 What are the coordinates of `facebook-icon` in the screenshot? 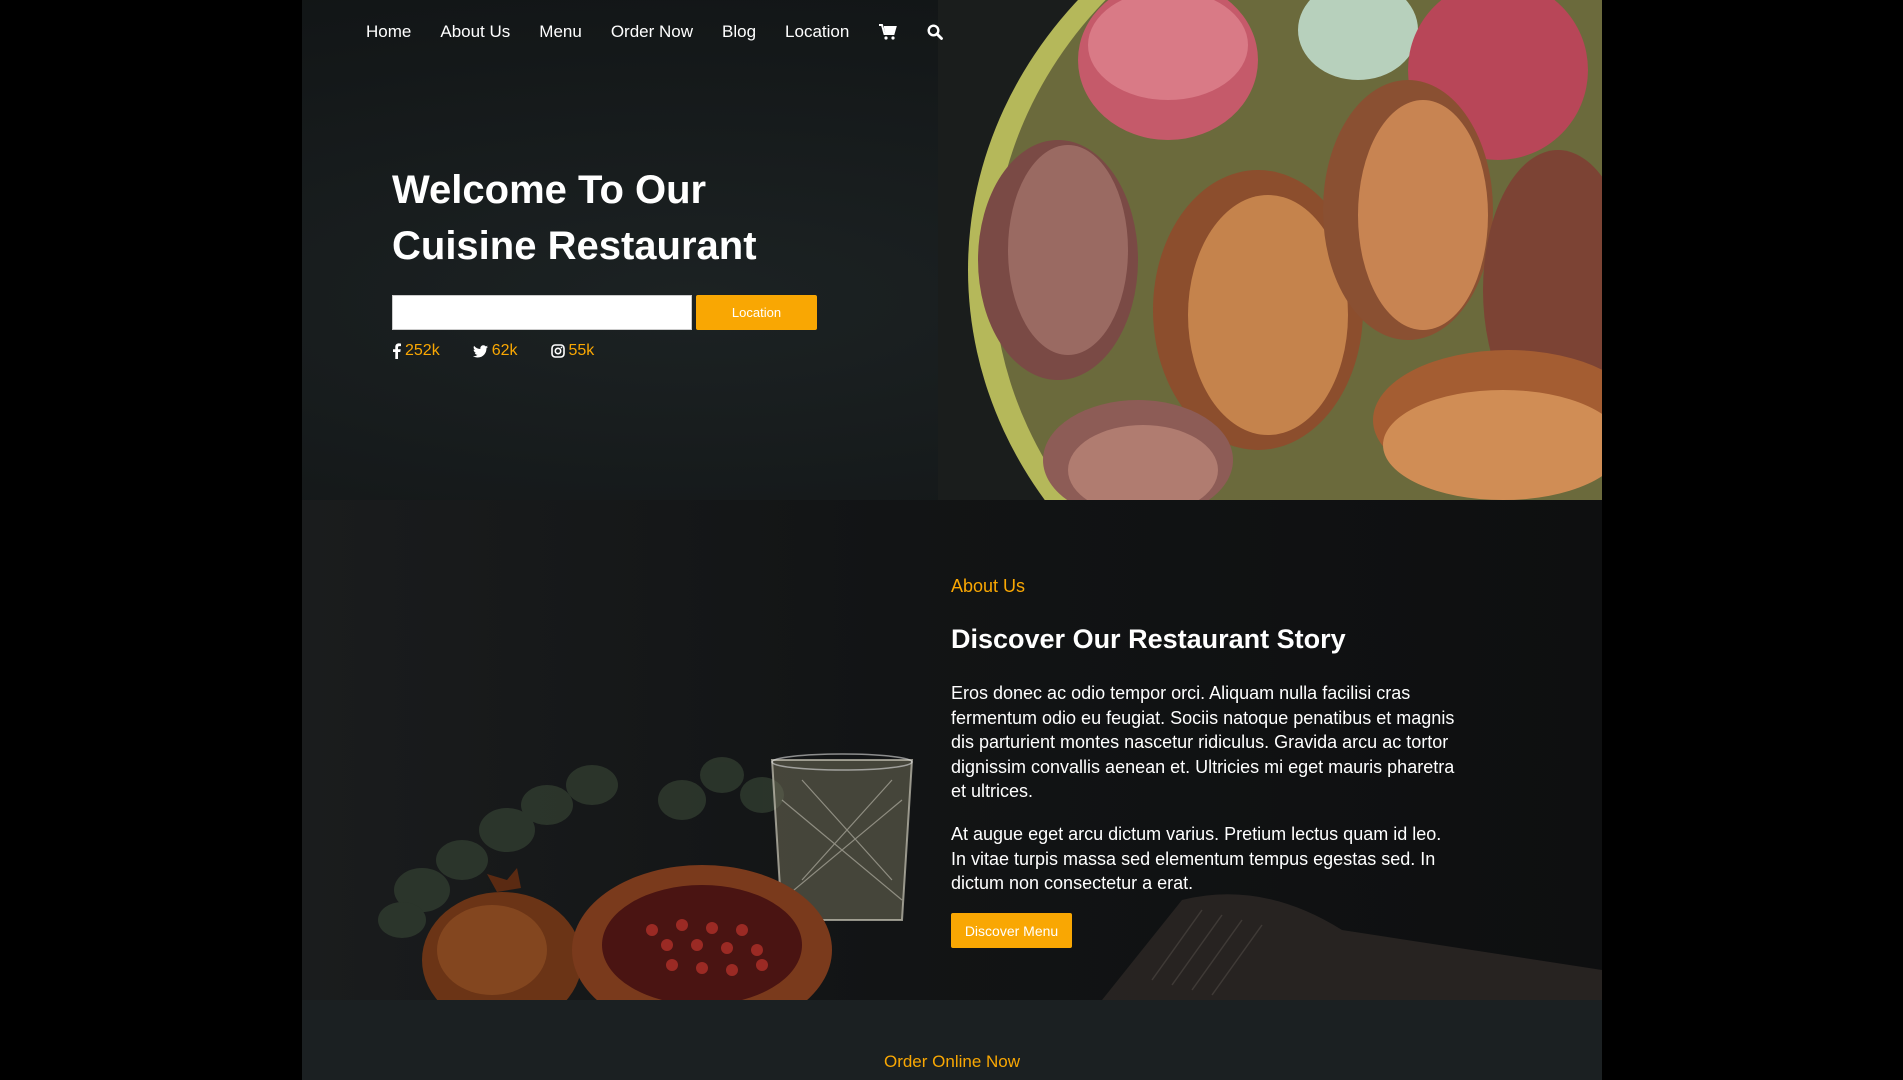 It's located at (397, 351).